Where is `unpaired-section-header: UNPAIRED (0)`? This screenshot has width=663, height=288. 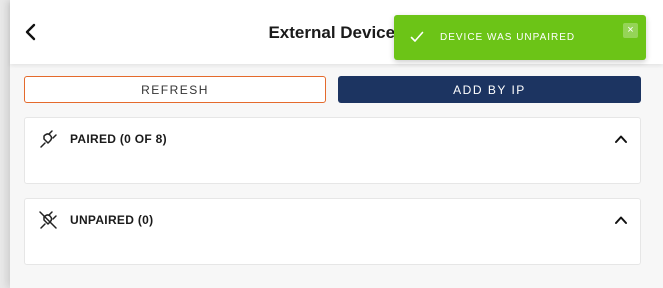 unpaired-section-header: UNPAIRED (0) is located at coordinates (332, 220).